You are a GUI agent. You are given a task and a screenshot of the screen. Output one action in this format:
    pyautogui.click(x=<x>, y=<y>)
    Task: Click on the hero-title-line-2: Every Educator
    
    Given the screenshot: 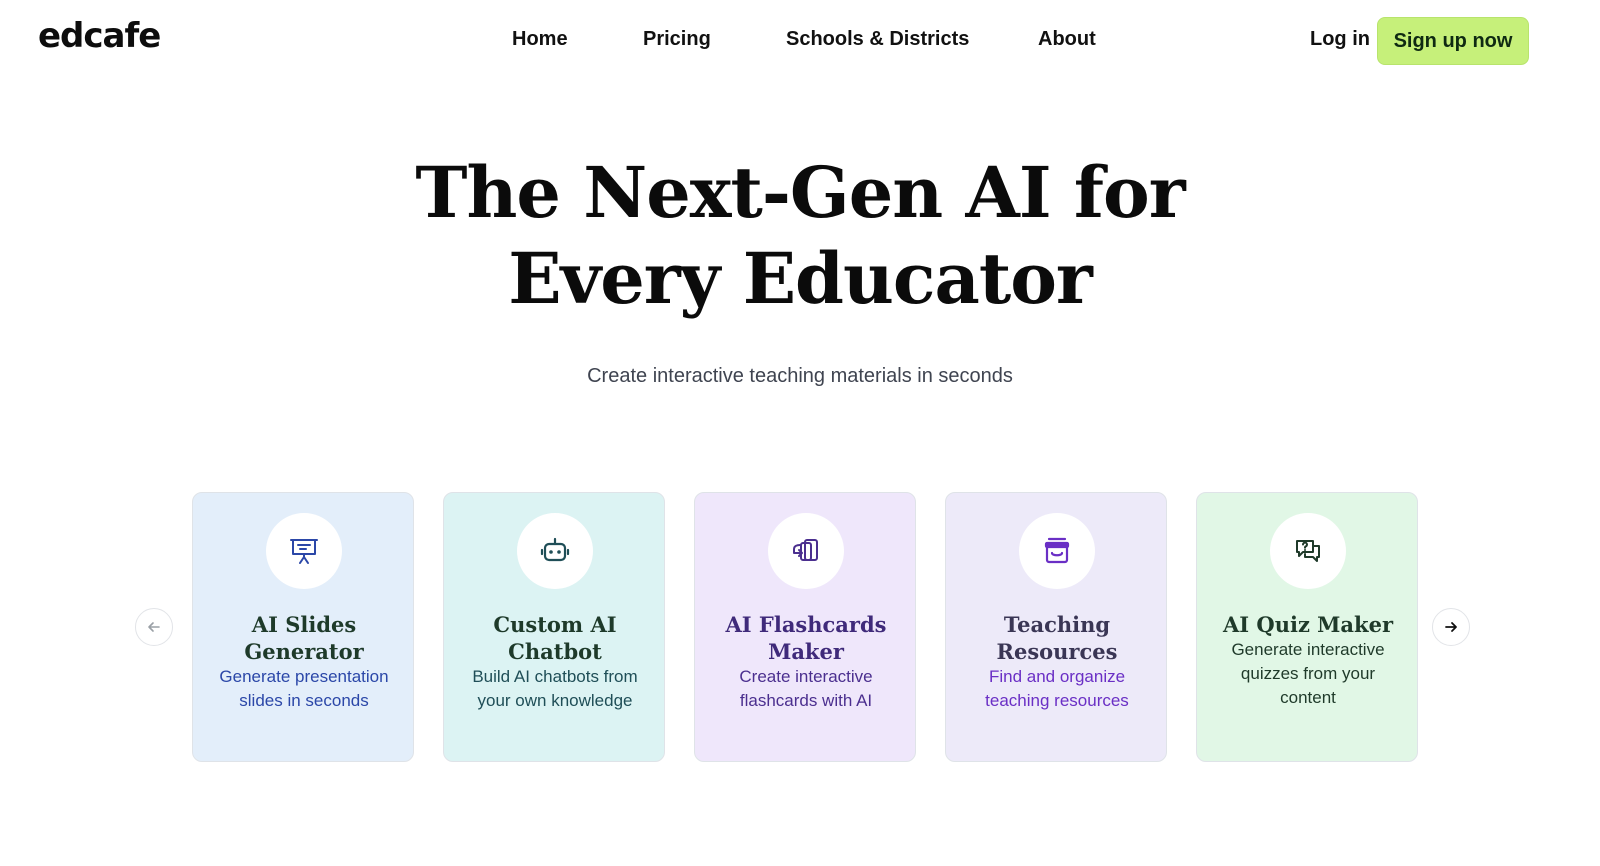 What is the action you would take?
    pyautogui.click(x=800, y=278)
    